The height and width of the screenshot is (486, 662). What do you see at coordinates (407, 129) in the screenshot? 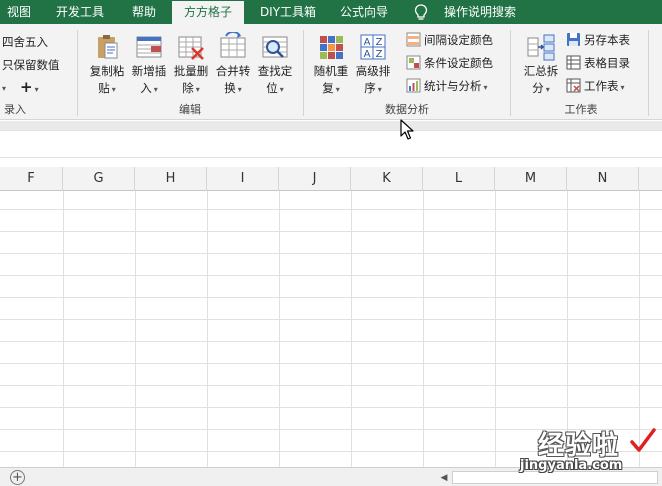
I see `mouse-cursor-icon` at bounding box center [407, 129].